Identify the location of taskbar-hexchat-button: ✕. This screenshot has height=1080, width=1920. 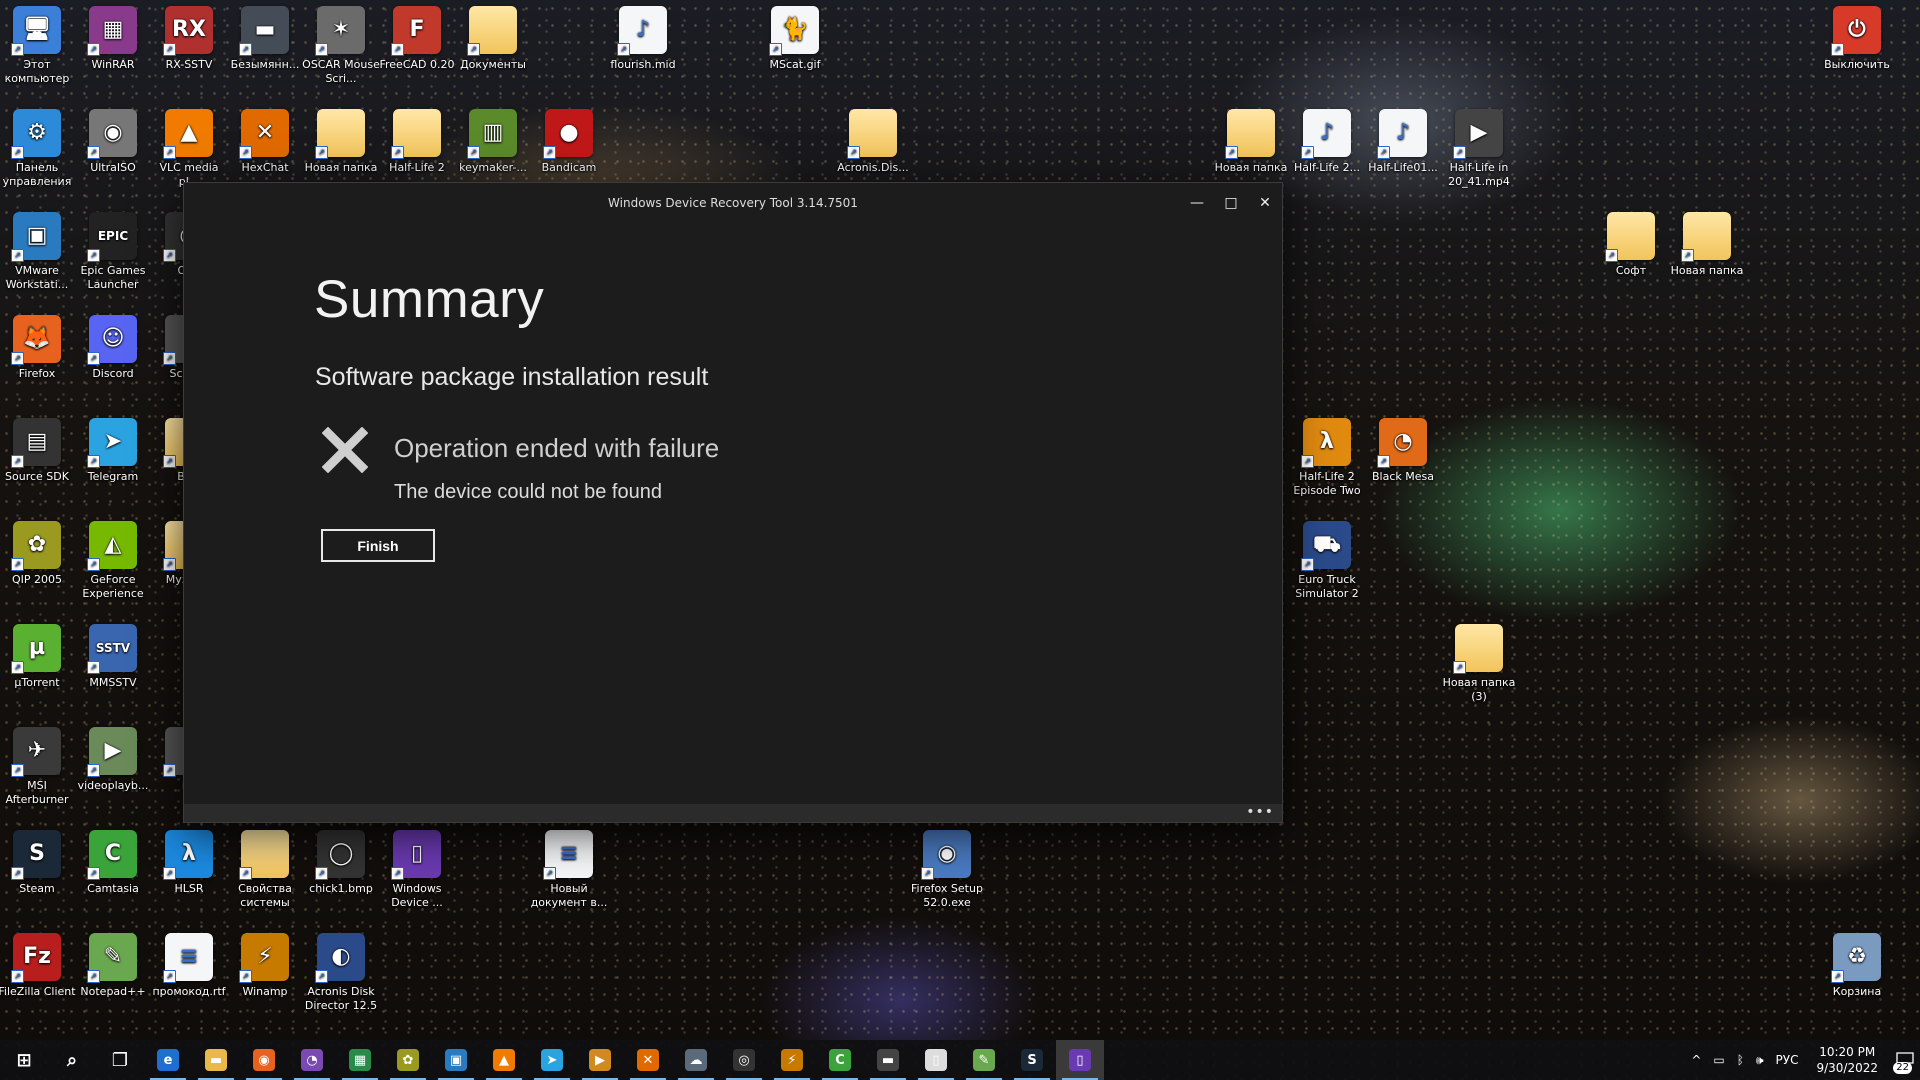
(648, 1060).